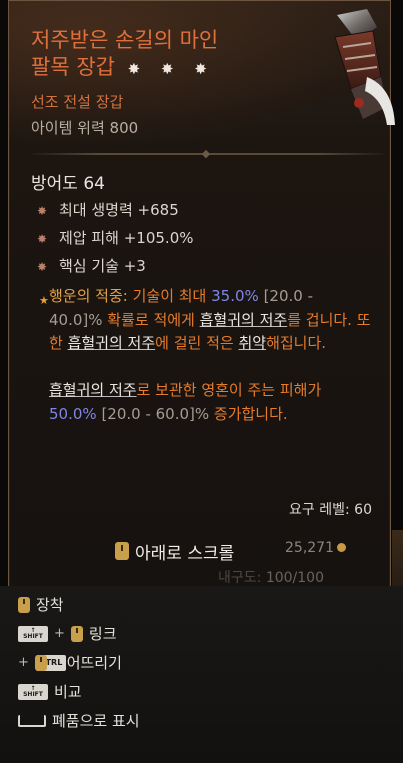 Image resolution: width=403 pixels, height=763 pixels. Describe the element at coordinates (166, 55) in the screenshot. I see `item-name: 저주받은 손길의 마인 팔목 장갑 ✸ ✸ ✸` at that location.